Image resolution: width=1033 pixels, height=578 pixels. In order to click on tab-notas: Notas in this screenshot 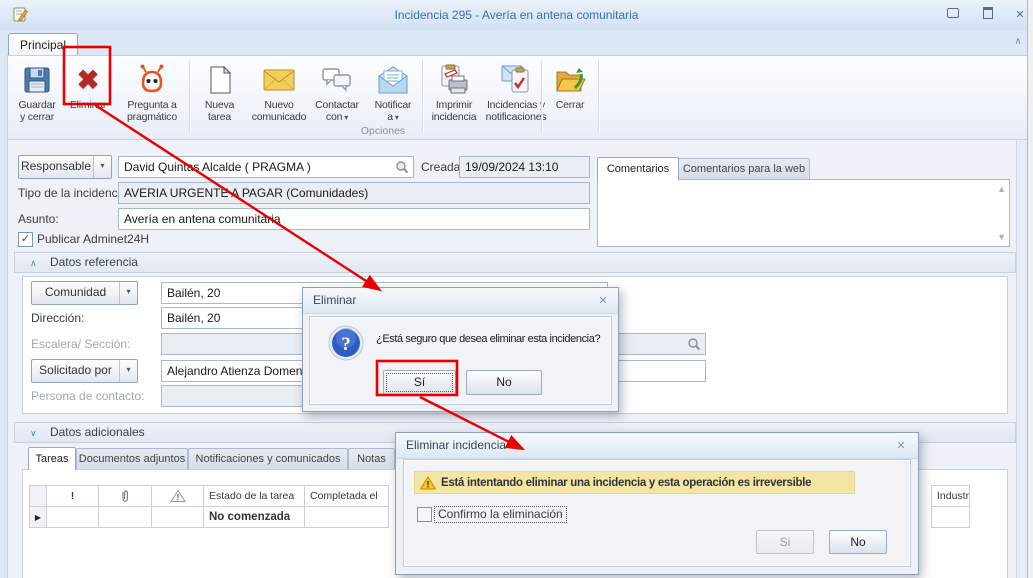, I will do `click(371, 459)`.